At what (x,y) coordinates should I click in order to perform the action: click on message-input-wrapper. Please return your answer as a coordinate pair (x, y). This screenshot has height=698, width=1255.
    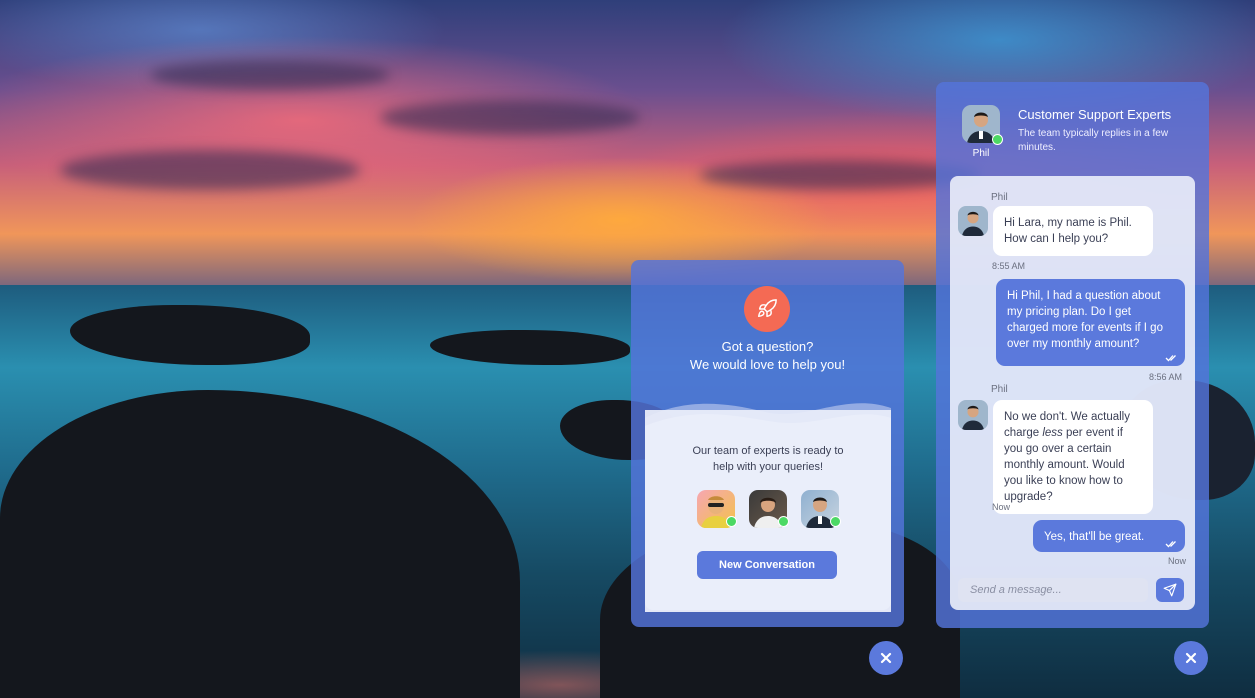
    Looking at the image, I should click on (1053, 590).